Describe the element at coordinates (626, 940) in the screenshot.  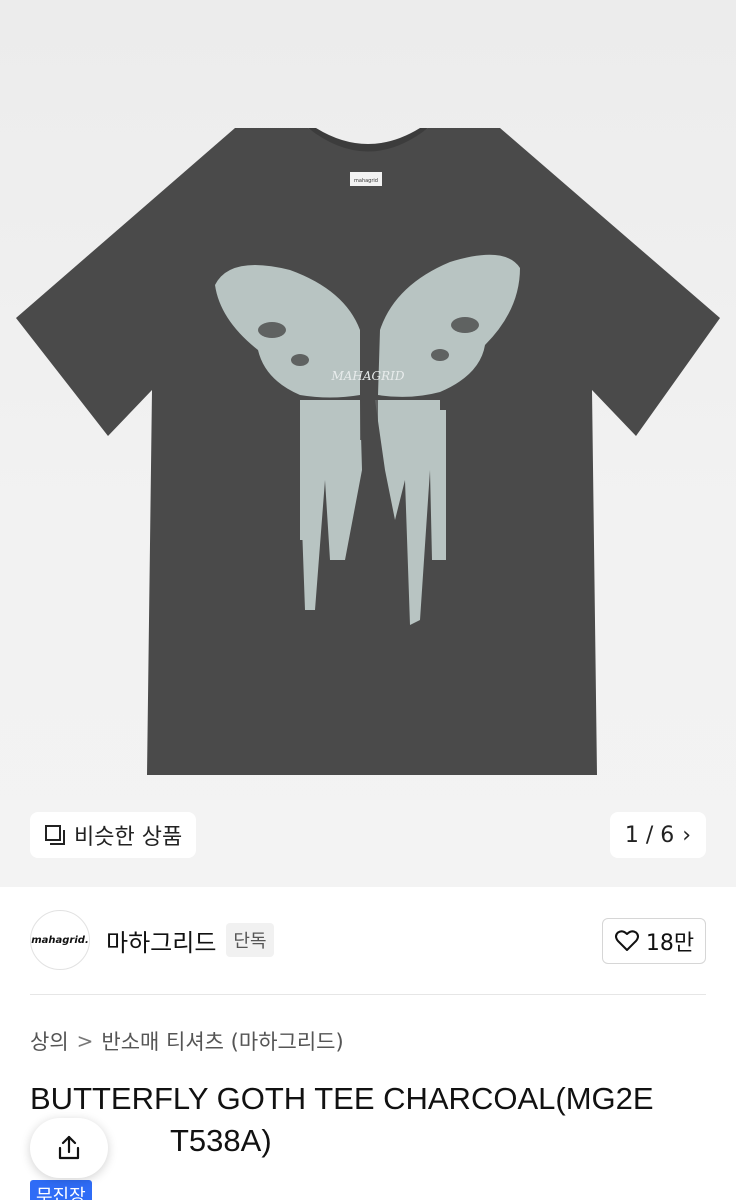
I see `heart-icon` at that location.